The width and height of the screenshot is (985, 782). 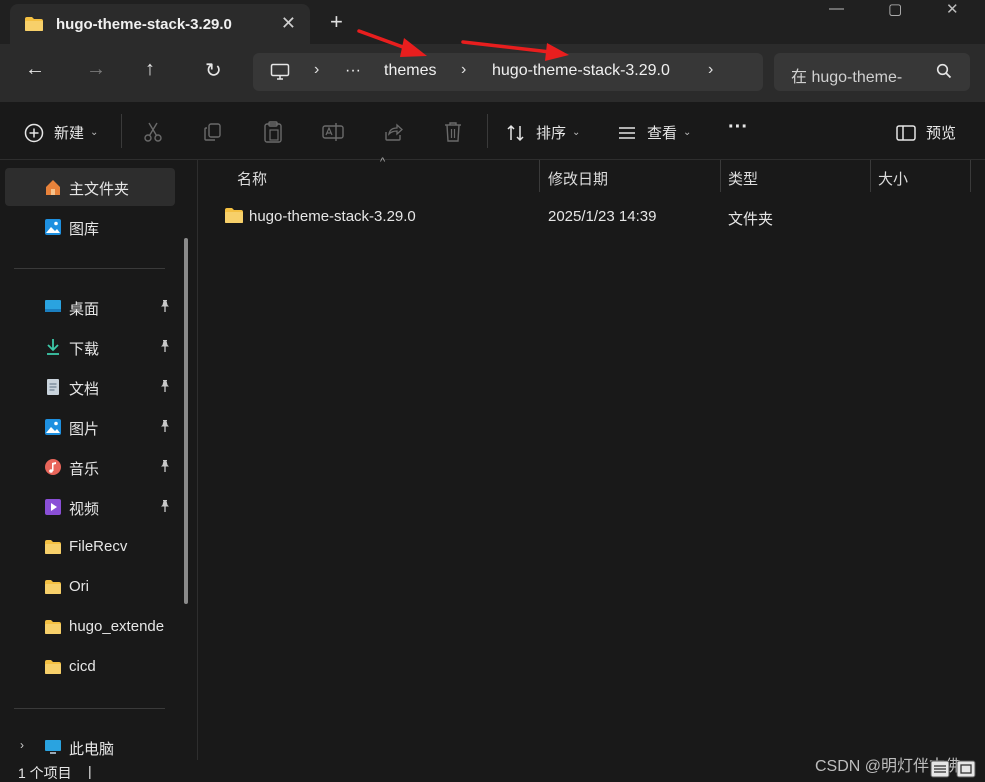 I want to click on sidebar-item-label: Ori, so click(x=79, y=586).